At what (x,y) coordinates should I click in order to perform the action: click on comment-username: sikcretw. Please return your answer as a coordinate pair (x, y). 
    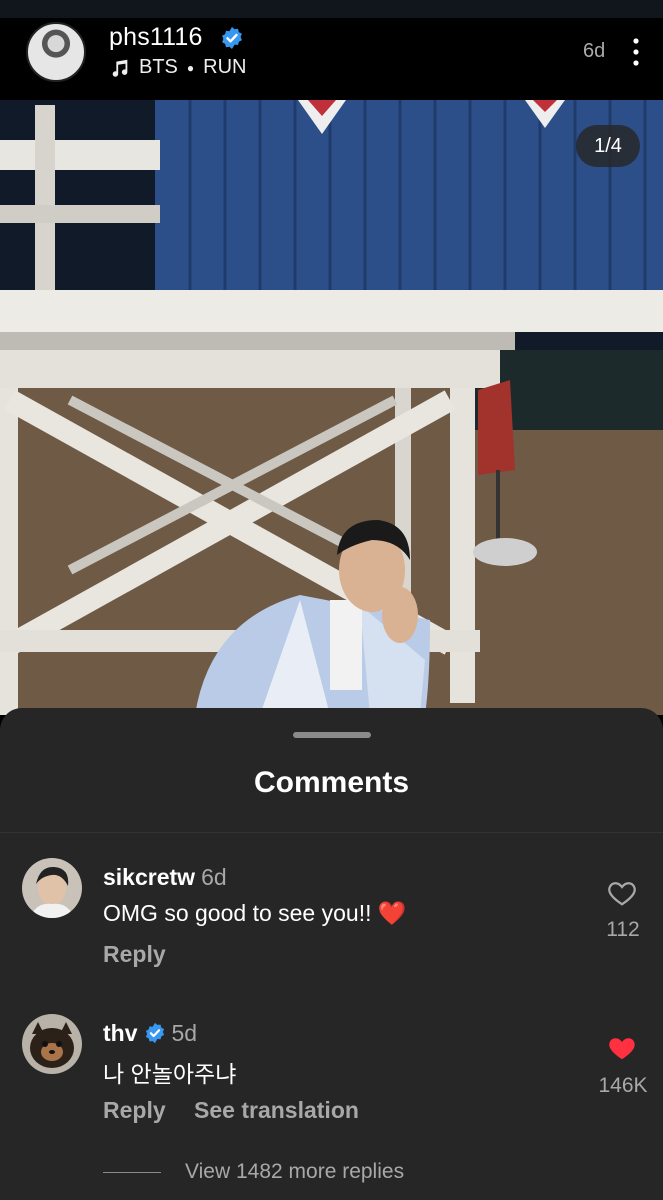
    Looking at the image, I should click on (149, 877).